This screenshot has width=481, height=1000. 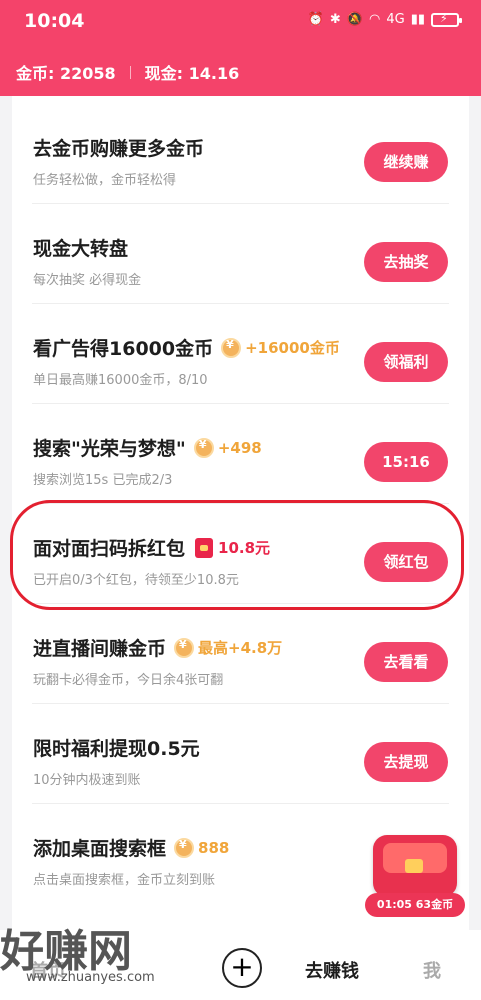 What do you see at coordinates (406, 462) in the screenshot?
I see `countdown-button: 15:16` at bounding box center [406, 462].